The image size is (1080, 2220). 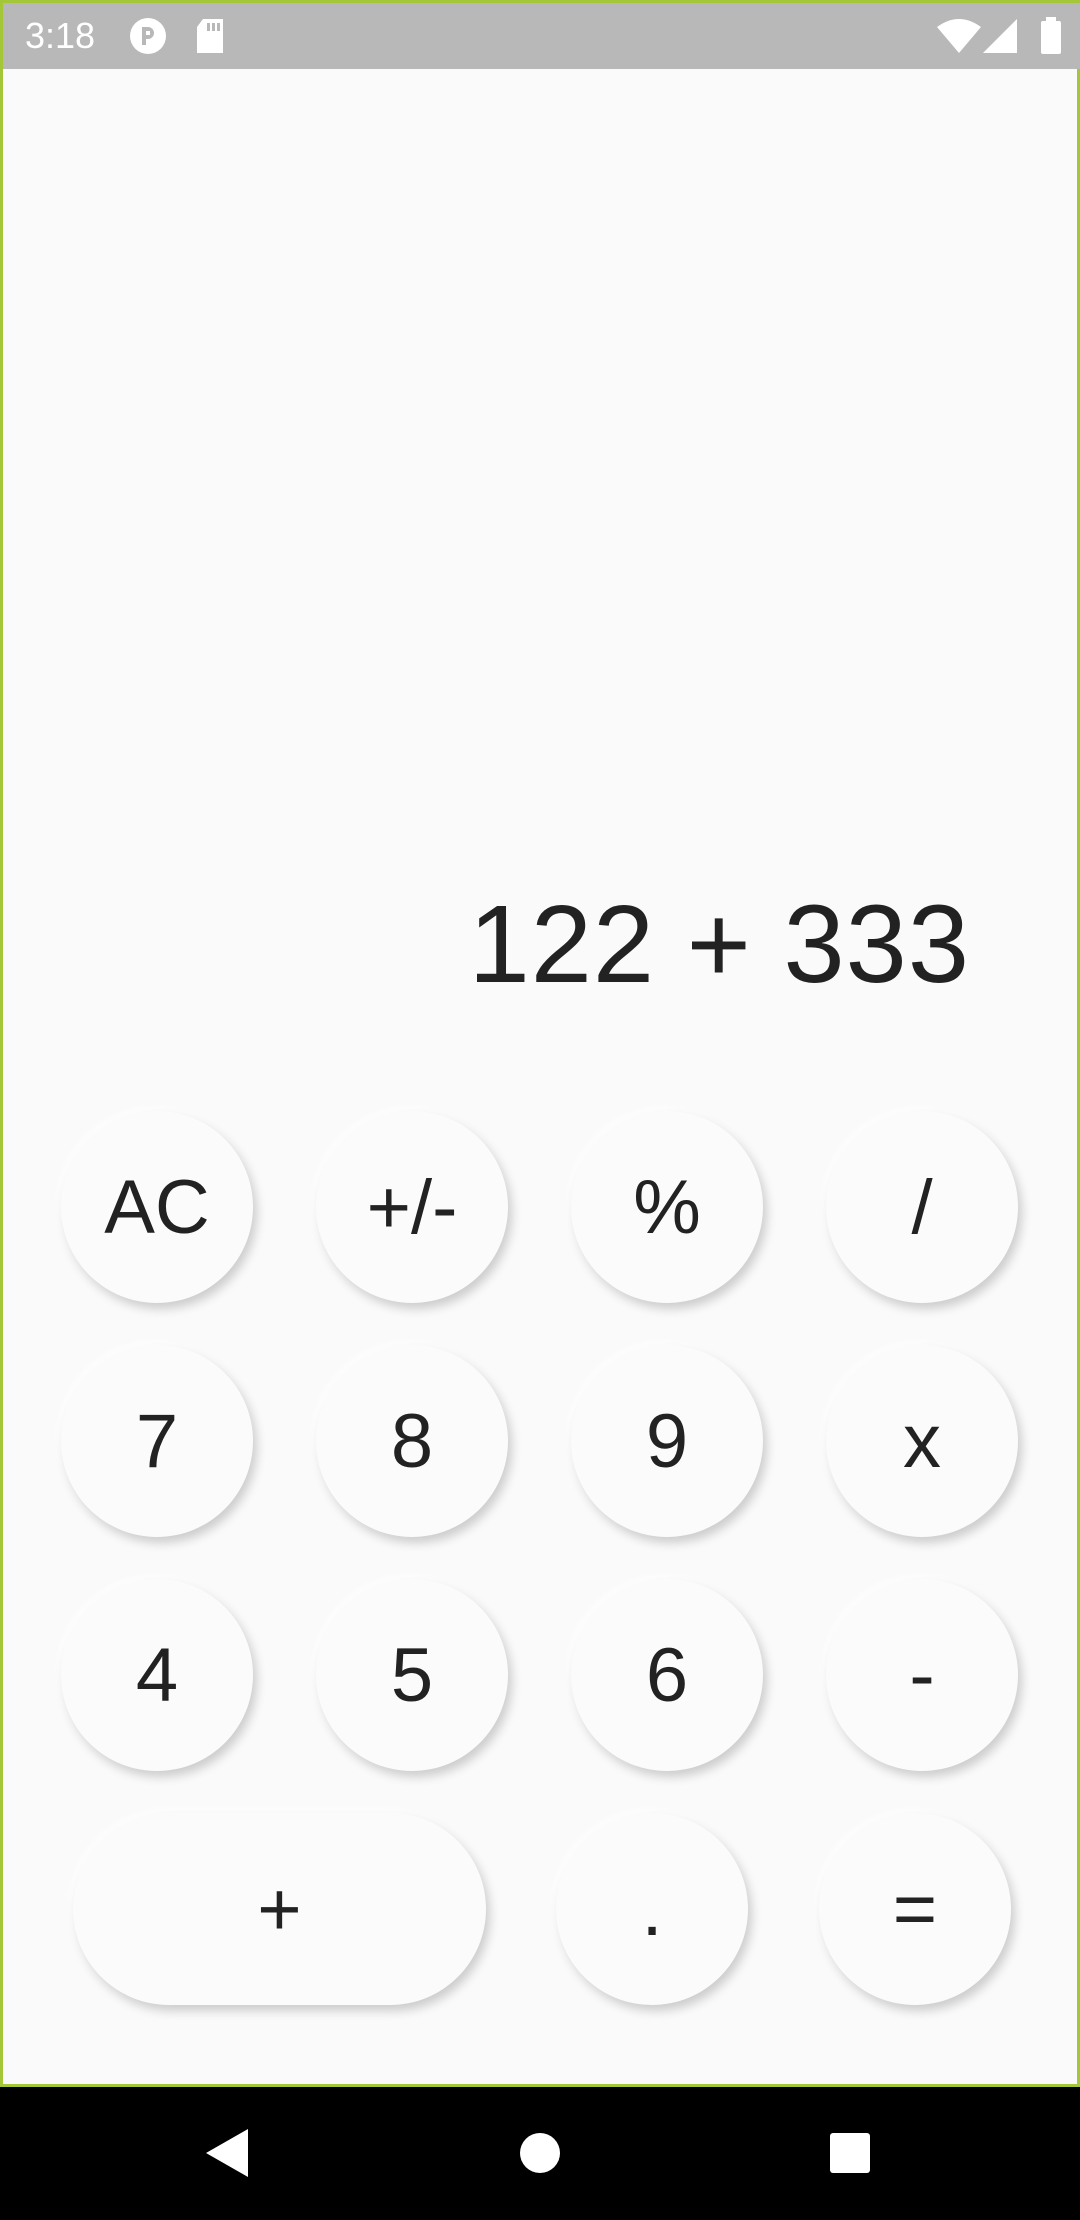 I want to click on multiply-button: x, so click(x=922, y=1441).